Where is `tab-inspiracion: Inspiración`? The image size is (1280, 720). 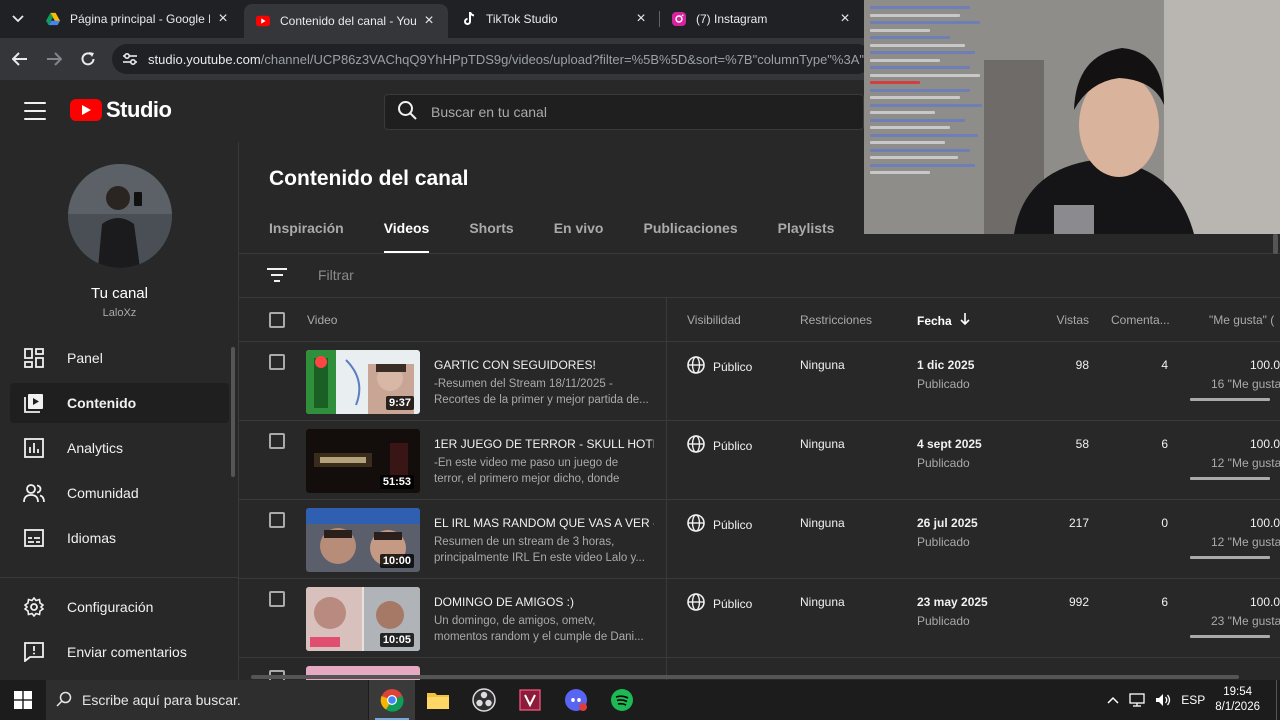 tab-inspiracion: Inspiración is located at coordinates (306, 237).